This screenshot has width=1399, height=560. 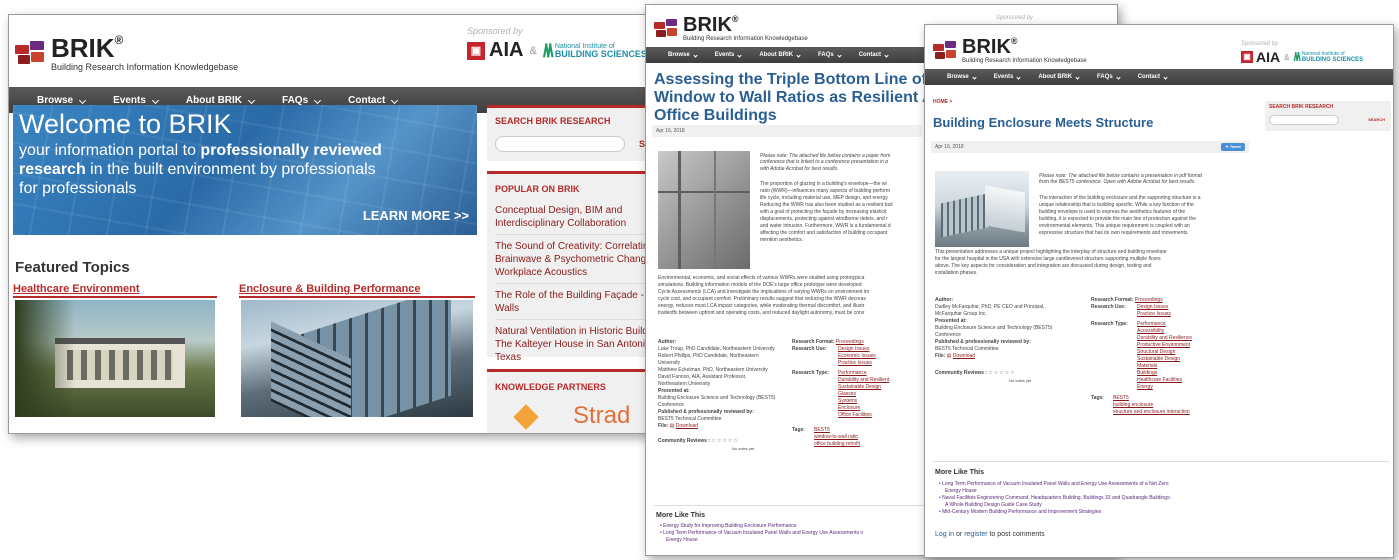 I want to click on login-link: Log in, so click(x=944, y=534).